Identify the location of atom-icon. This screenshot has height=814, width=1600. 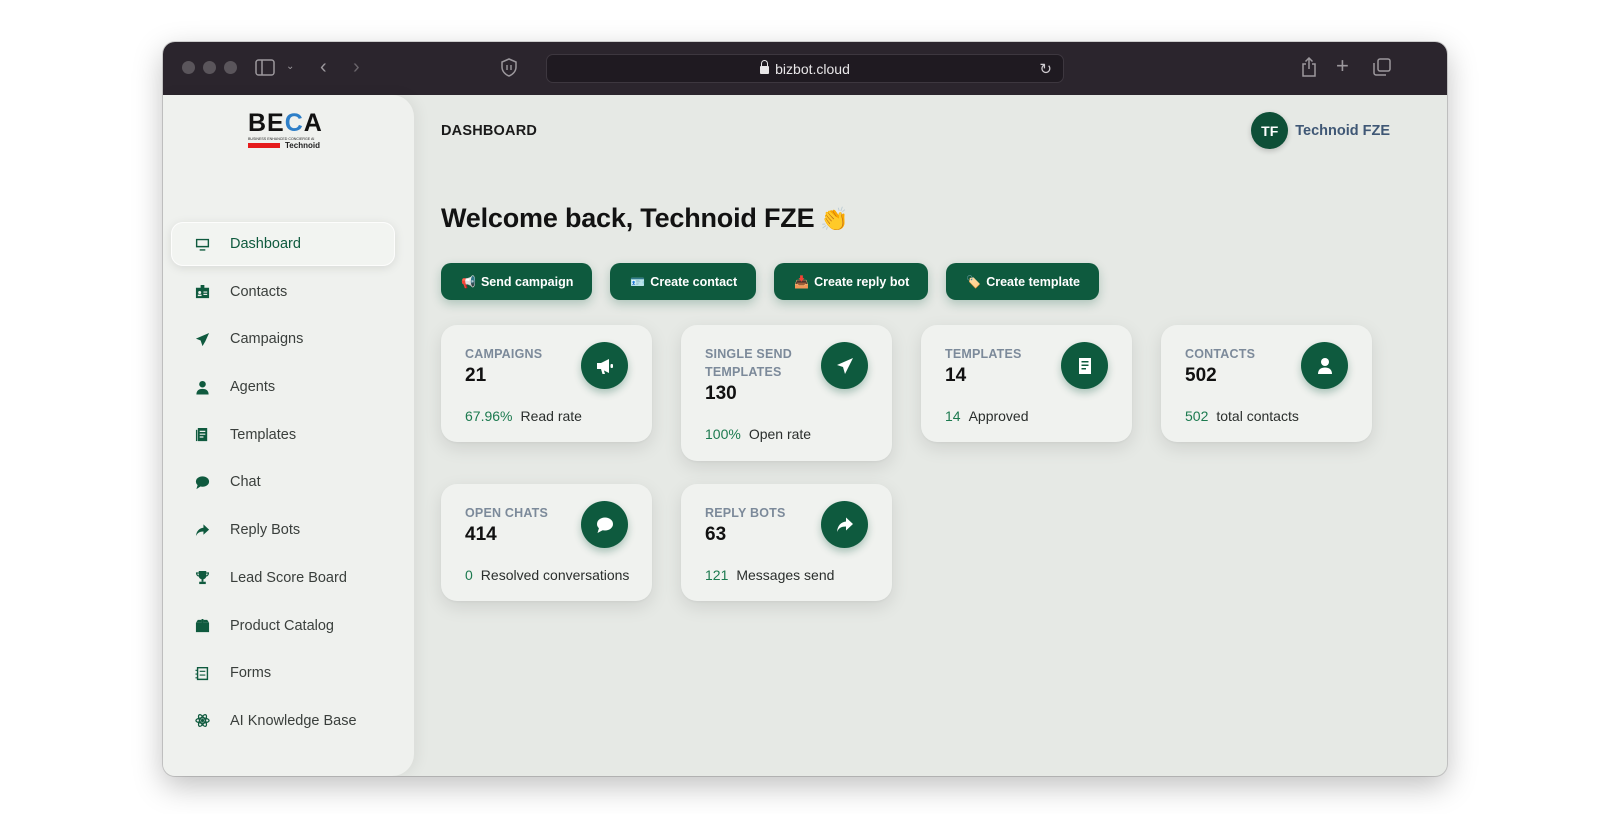
(202, 721).